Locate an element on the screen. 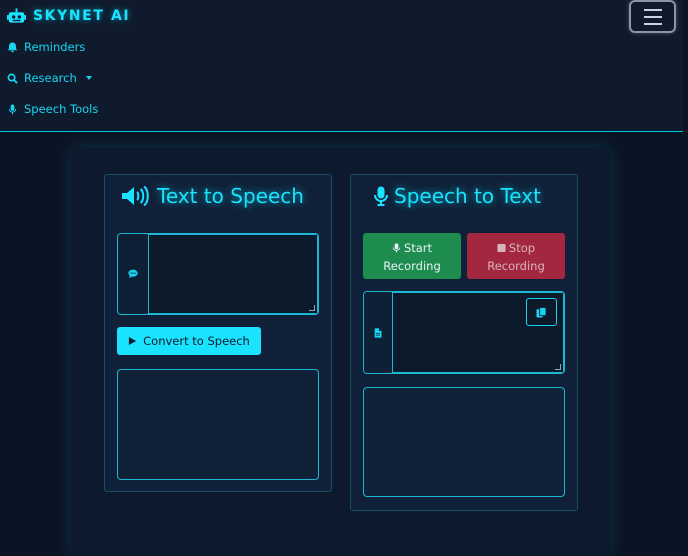 This screenshot has height=556, width=688. navbar-toggler is located at coordinates (652, 16).